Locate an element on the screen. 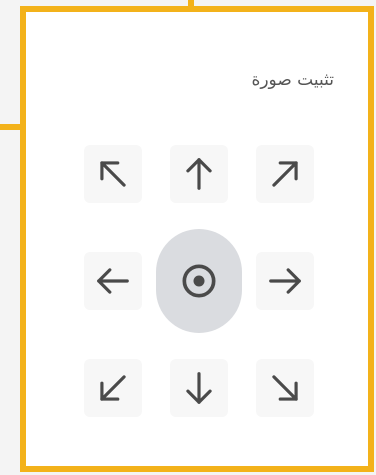 The height and width of the screenshot is (475, 376). anchor-top-left-button is located at coordinates (113, 173).